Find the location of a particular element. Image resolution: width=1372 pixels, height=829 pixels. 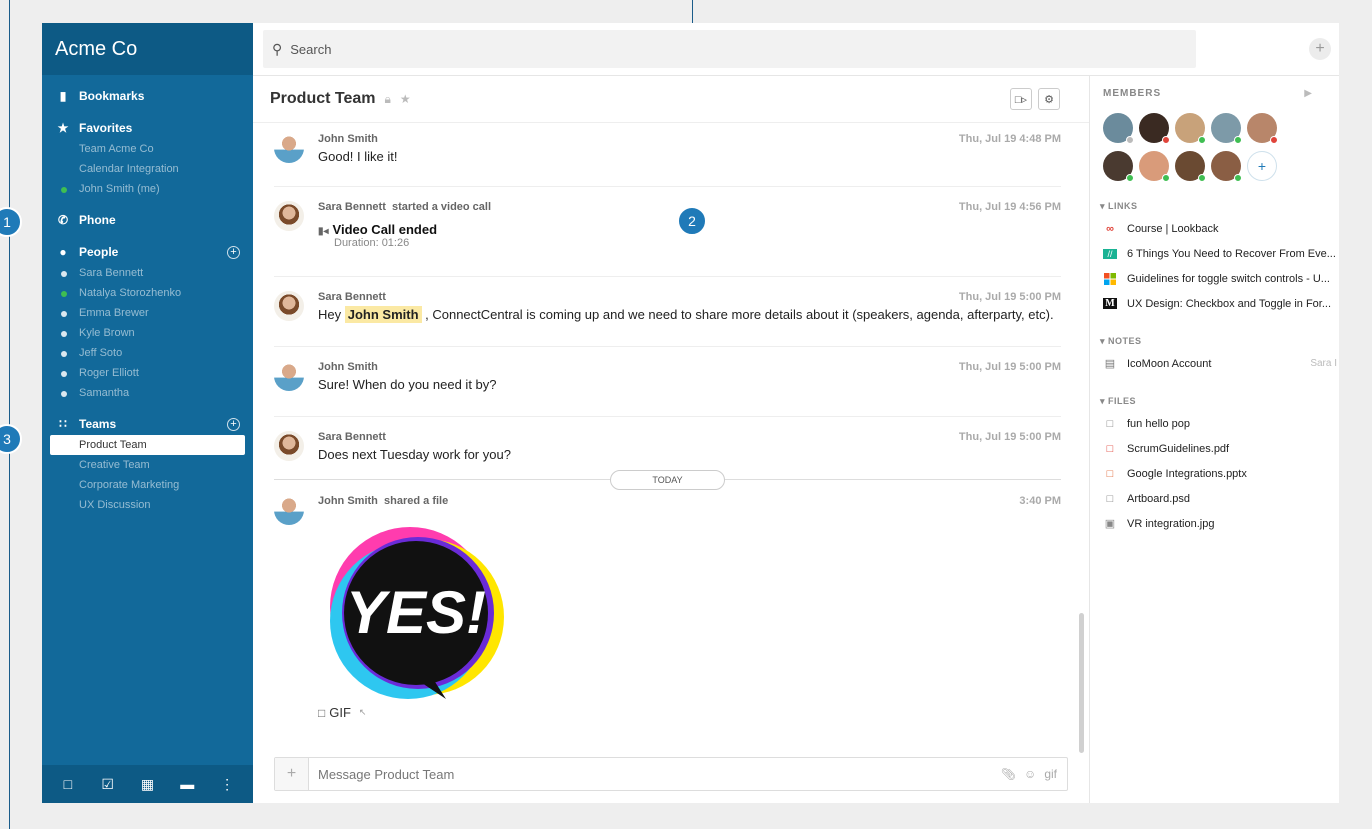

attach-plus-button: + is located at coordinates (292, 774).